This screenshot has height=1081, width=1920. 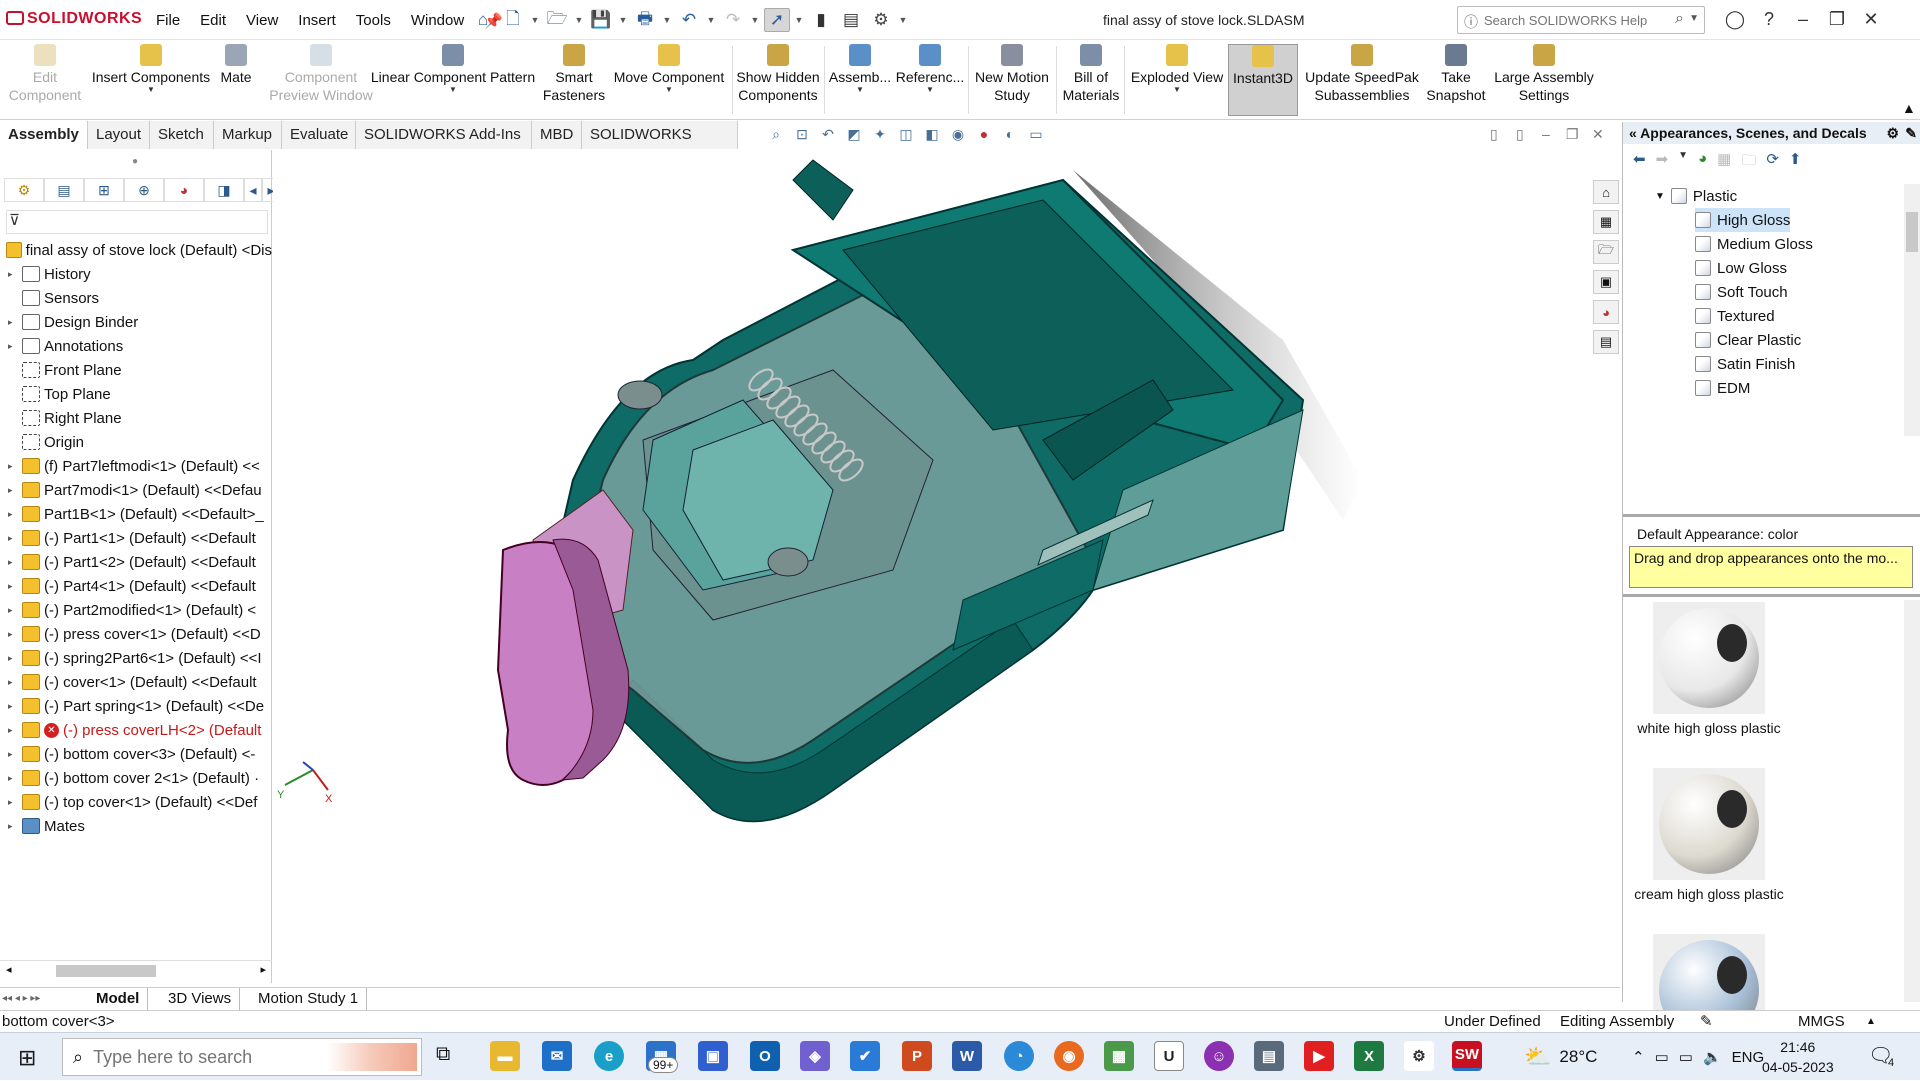 What do you see at coordinates (321, 80) in the screenshot?
I see `component-preview-window-button: Component Preview Window` at bounding box center [321, 80].